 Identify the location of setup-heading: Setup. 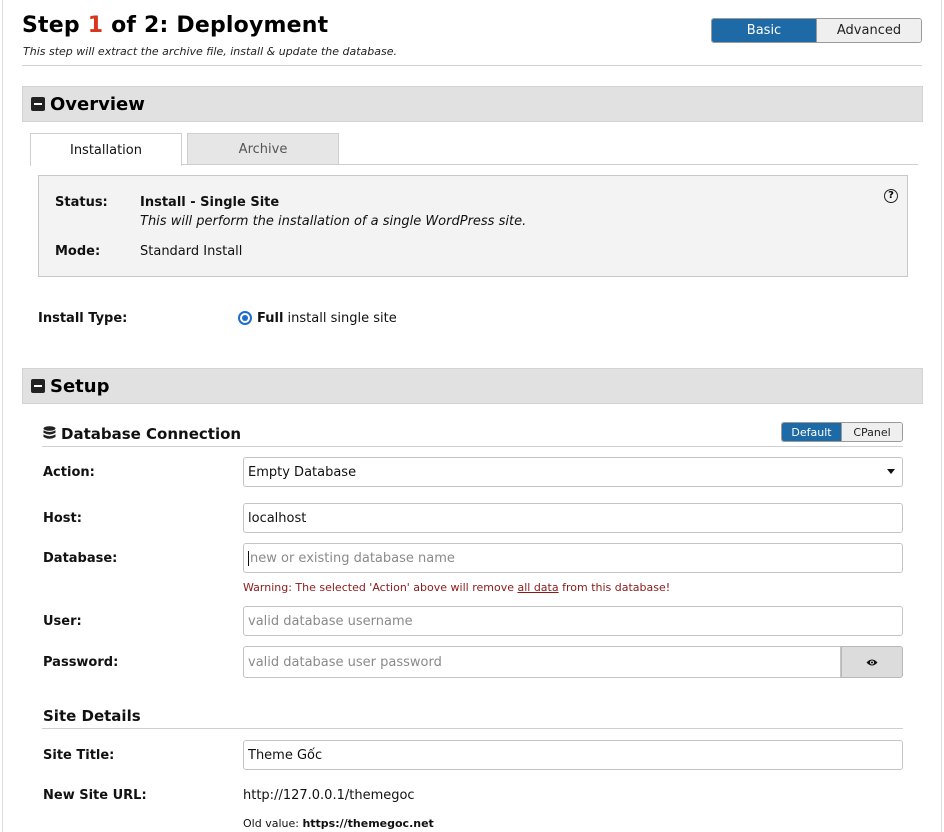
(80, 386).